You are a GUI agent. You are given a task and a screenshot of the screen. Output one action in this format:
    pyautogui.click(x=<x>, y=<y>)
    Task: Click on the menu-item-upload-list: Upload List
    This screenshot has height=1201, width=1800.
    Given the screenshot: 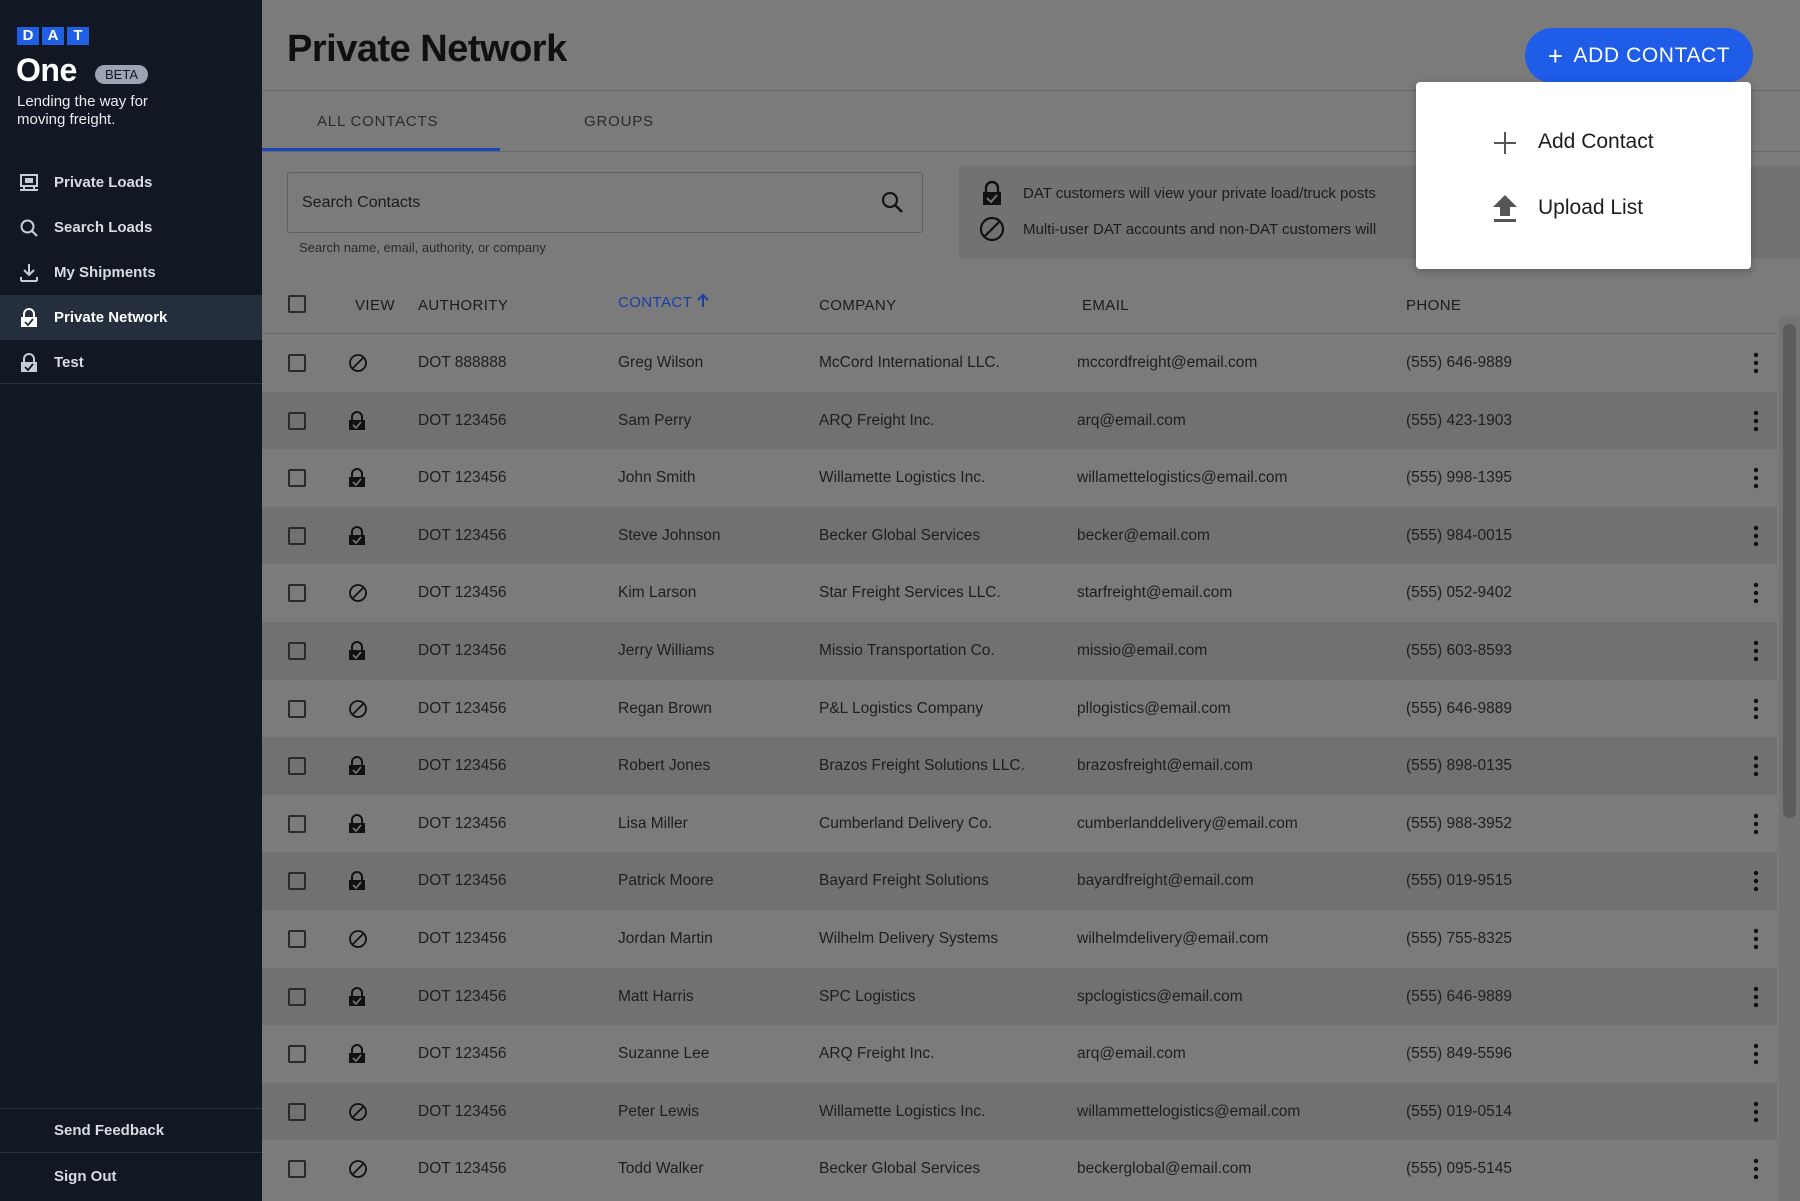 What is the action you would take?
    pyautogui.click(x=1583, y=208)
    